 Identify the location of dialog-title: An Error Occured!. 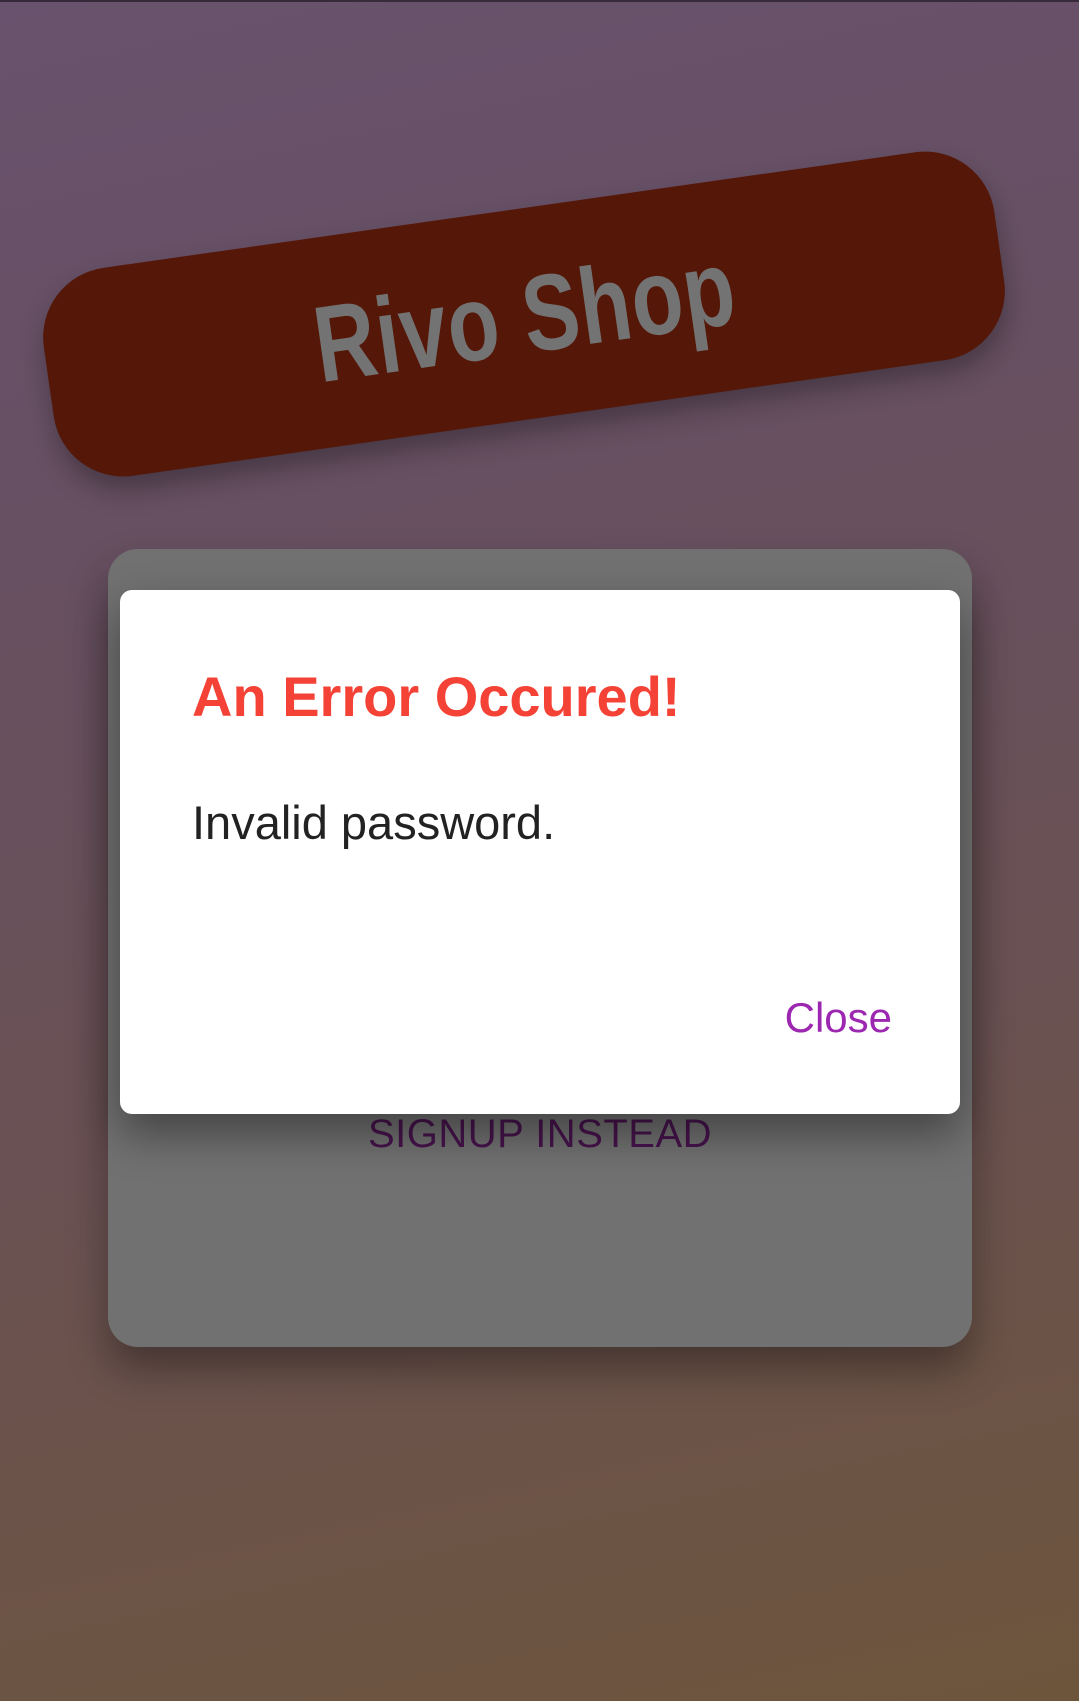
(436, 696).